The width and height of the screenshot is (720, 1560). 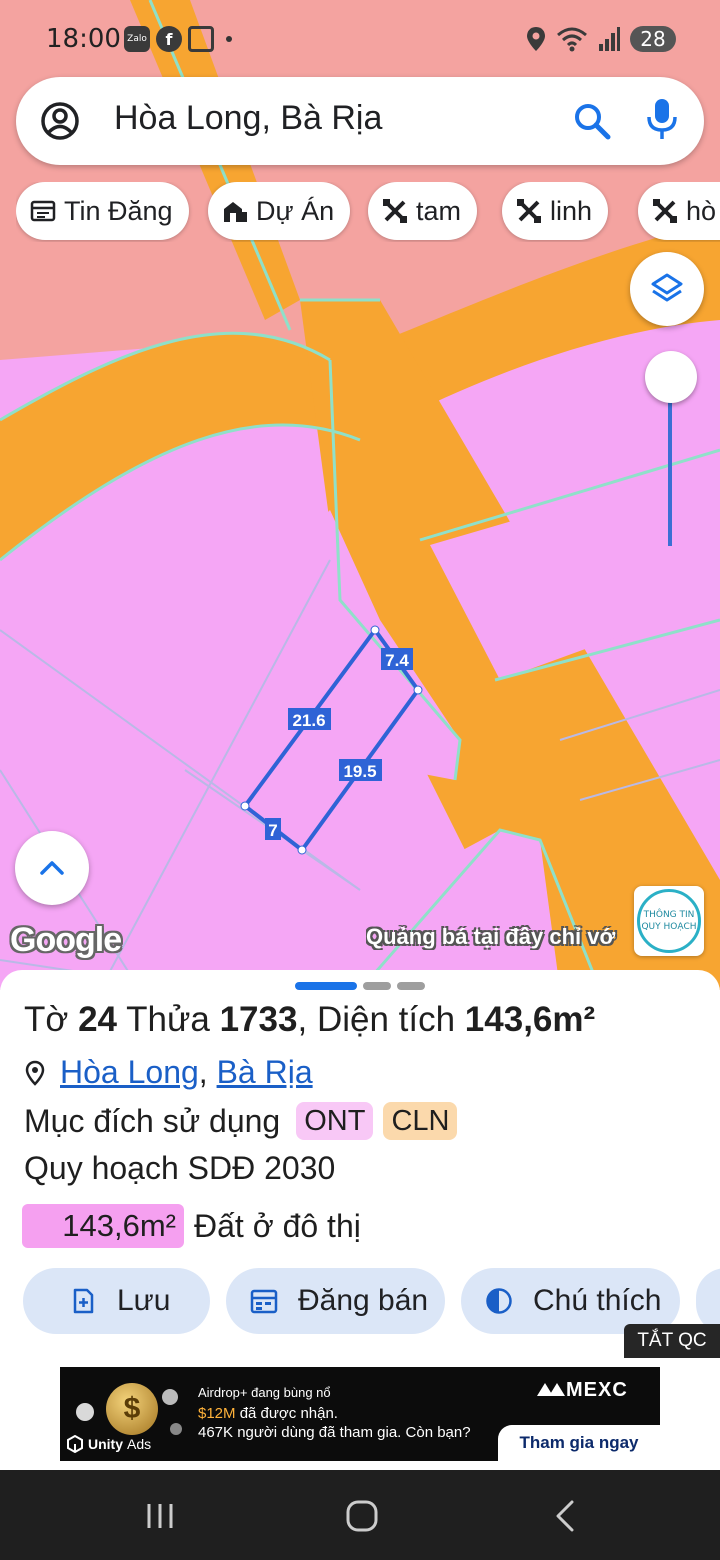 What do you see at coordinates (258, 1019) in the screenshot?
I see `plot-number: 1733` at bounding box center [258, 1019].